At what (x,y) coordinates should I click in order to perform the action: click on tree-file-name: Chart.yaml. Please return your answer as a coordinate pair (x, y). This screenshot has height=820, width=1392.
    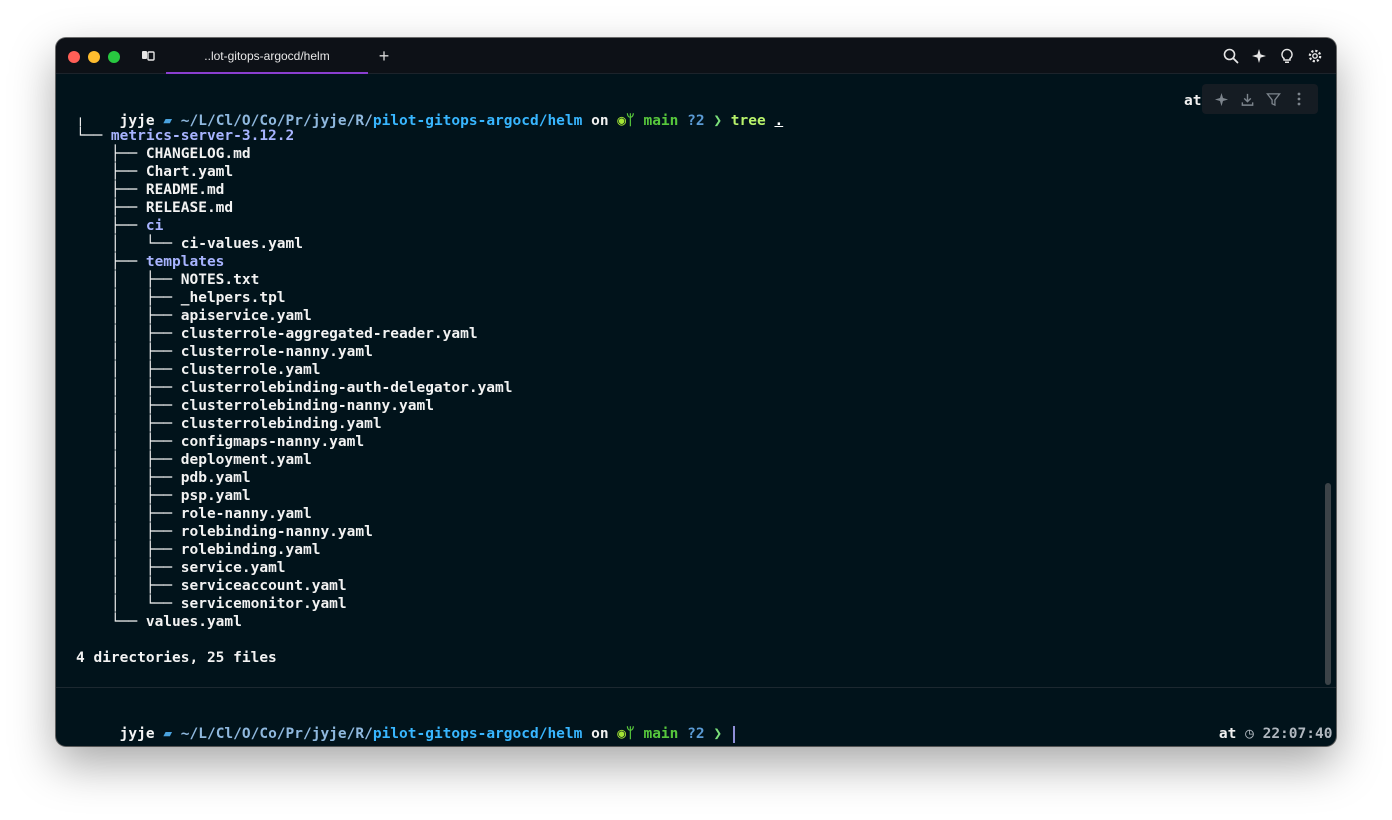
    Looking at the image, I should click on (189, 172).